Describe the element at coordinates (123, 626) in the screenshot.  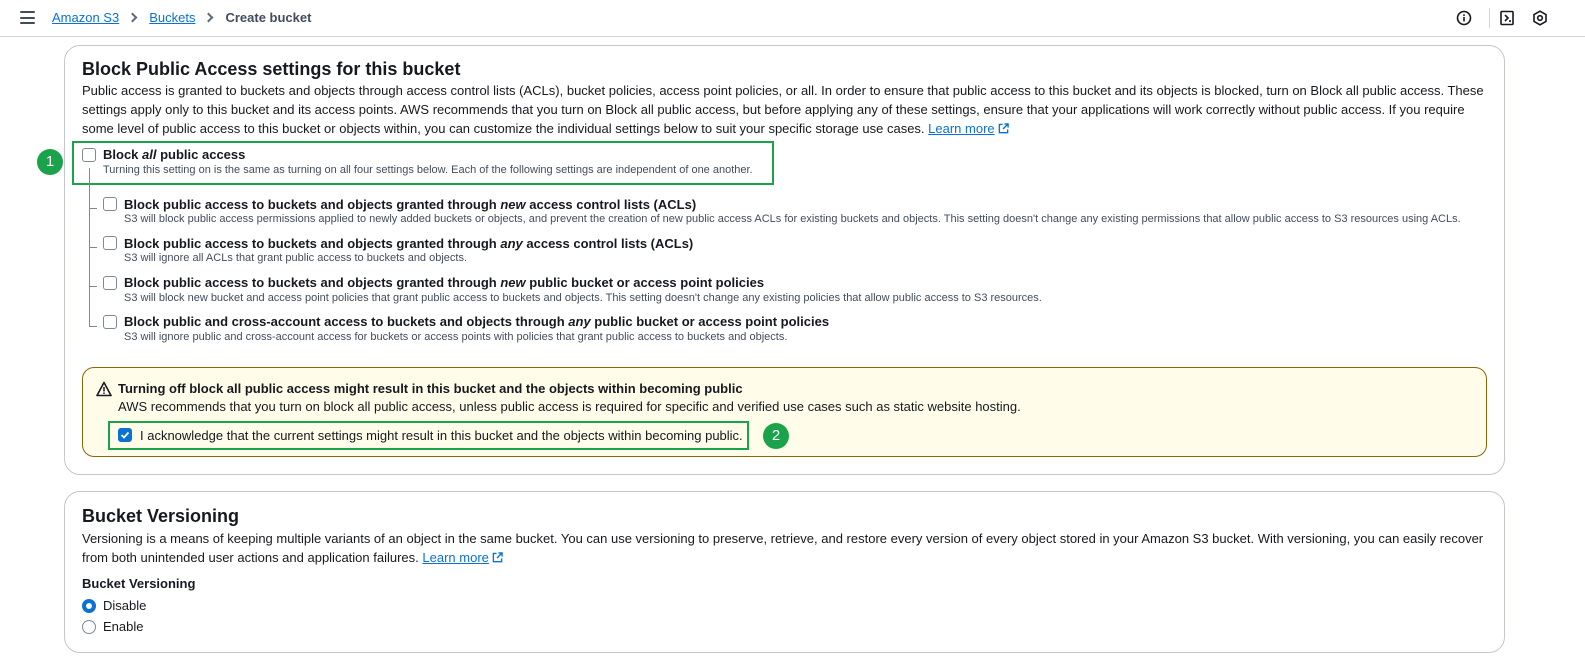
I see `versioning-enable-label: Enable` at that location.